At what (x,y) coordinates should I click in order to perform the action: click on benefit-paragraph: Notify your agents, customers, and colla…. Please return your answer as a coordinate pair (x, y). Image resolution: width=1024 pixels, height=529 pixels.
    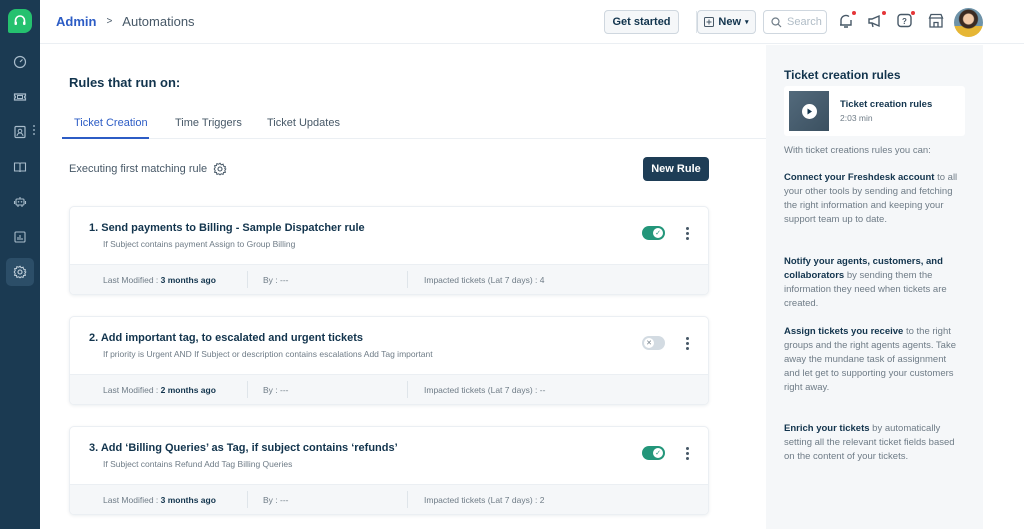
    Looking at the image, I should click on (874, 283).